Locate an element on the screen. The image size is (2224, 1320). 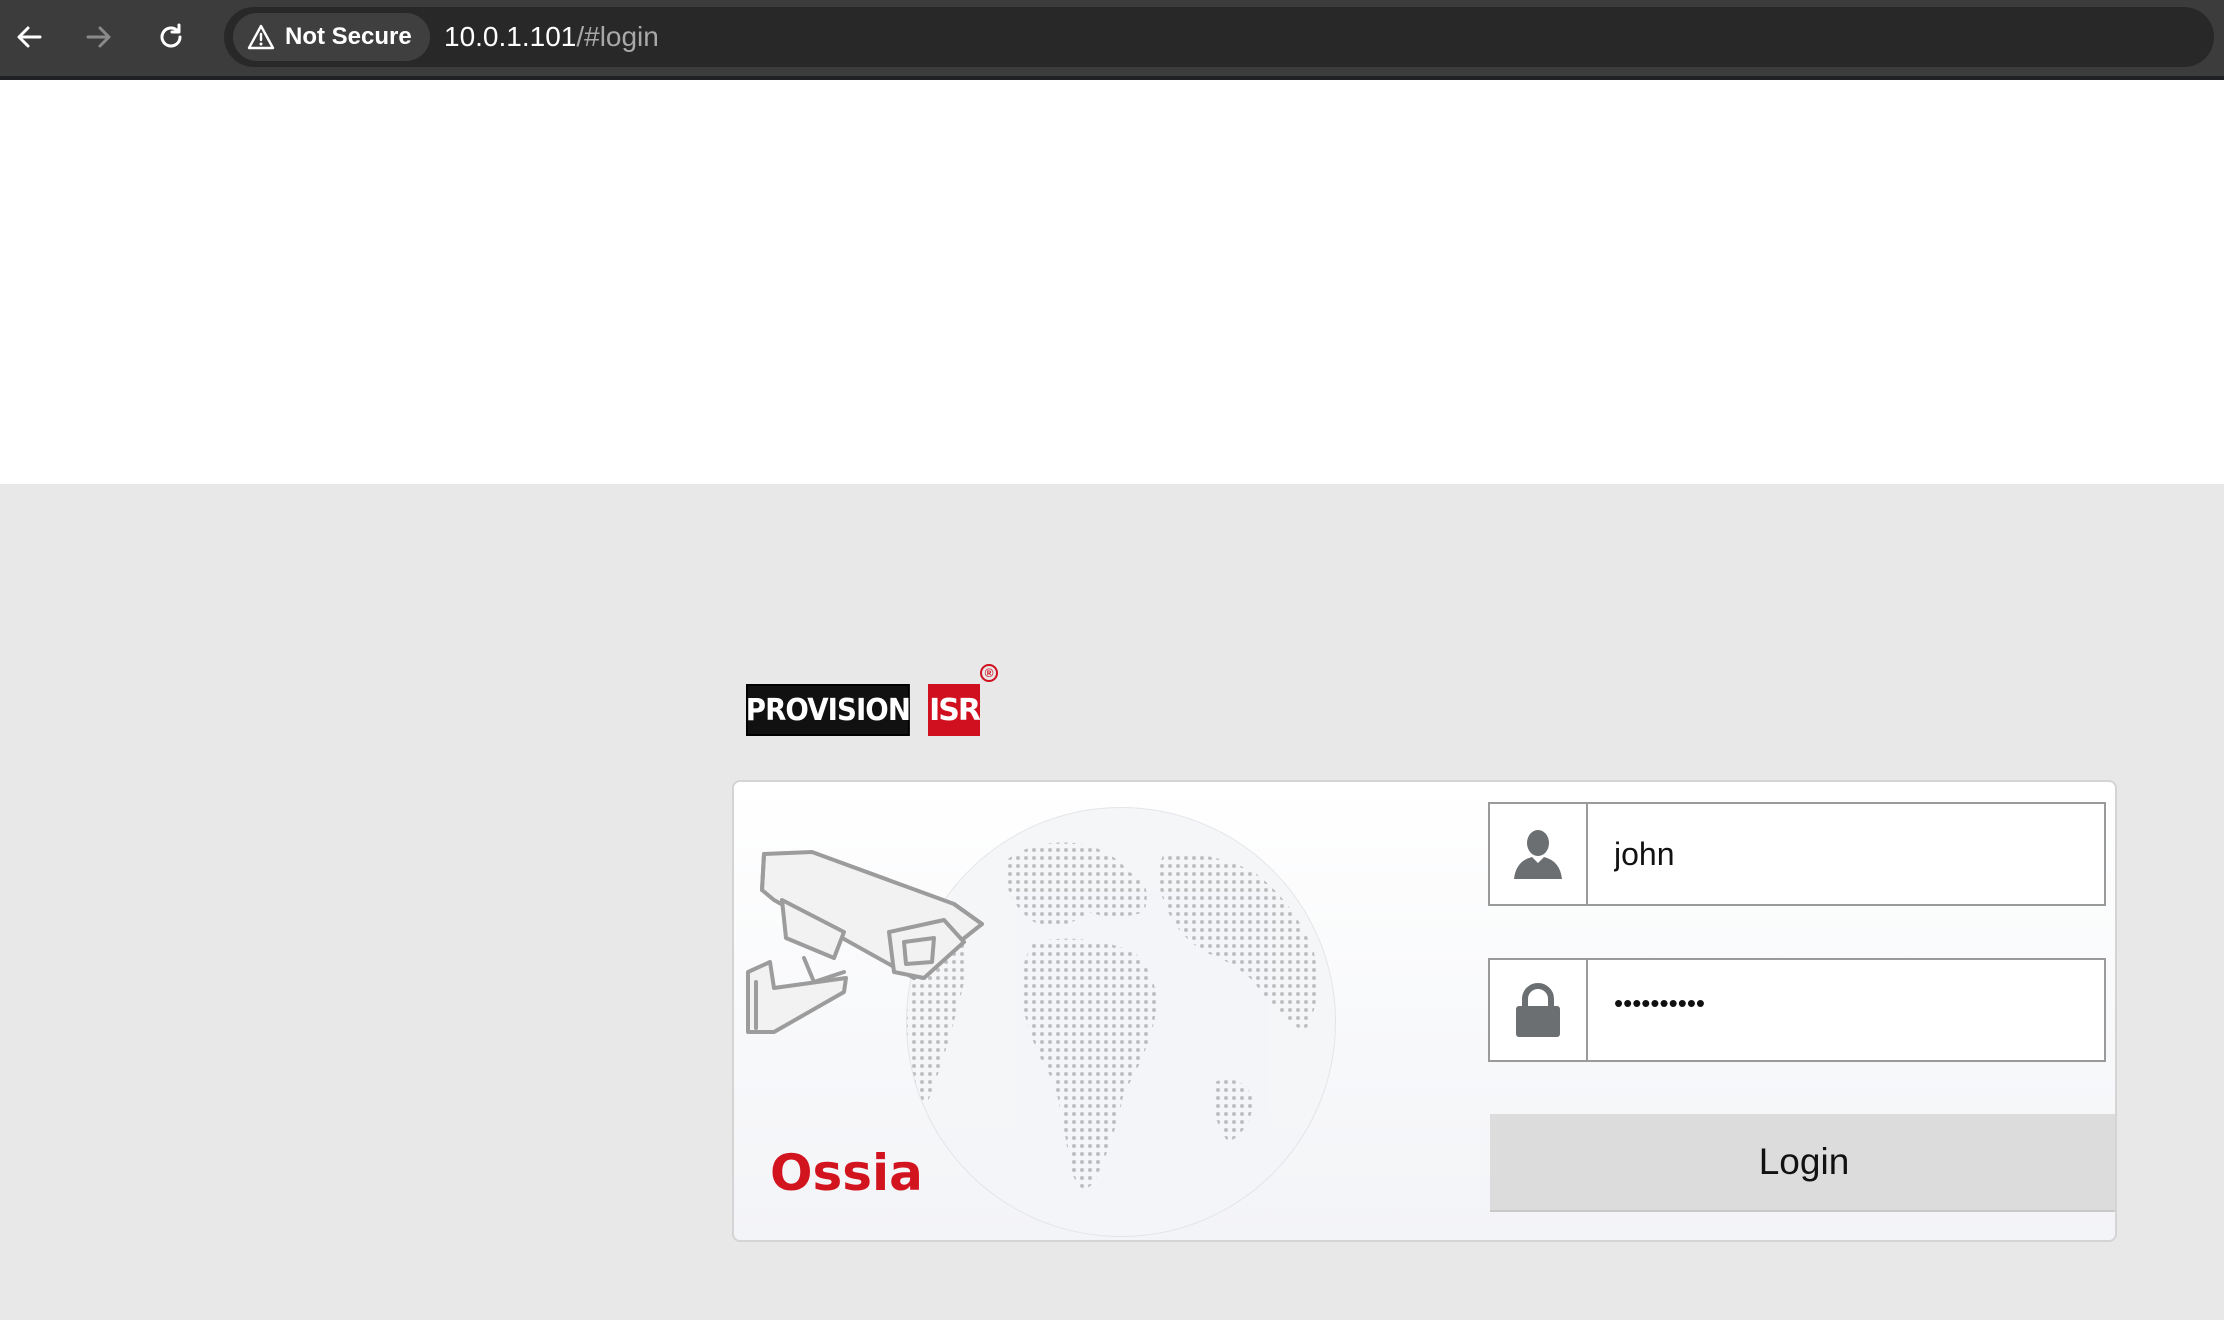
url-text: 10.0.1.101/#login is located at coordinates (551, 37).